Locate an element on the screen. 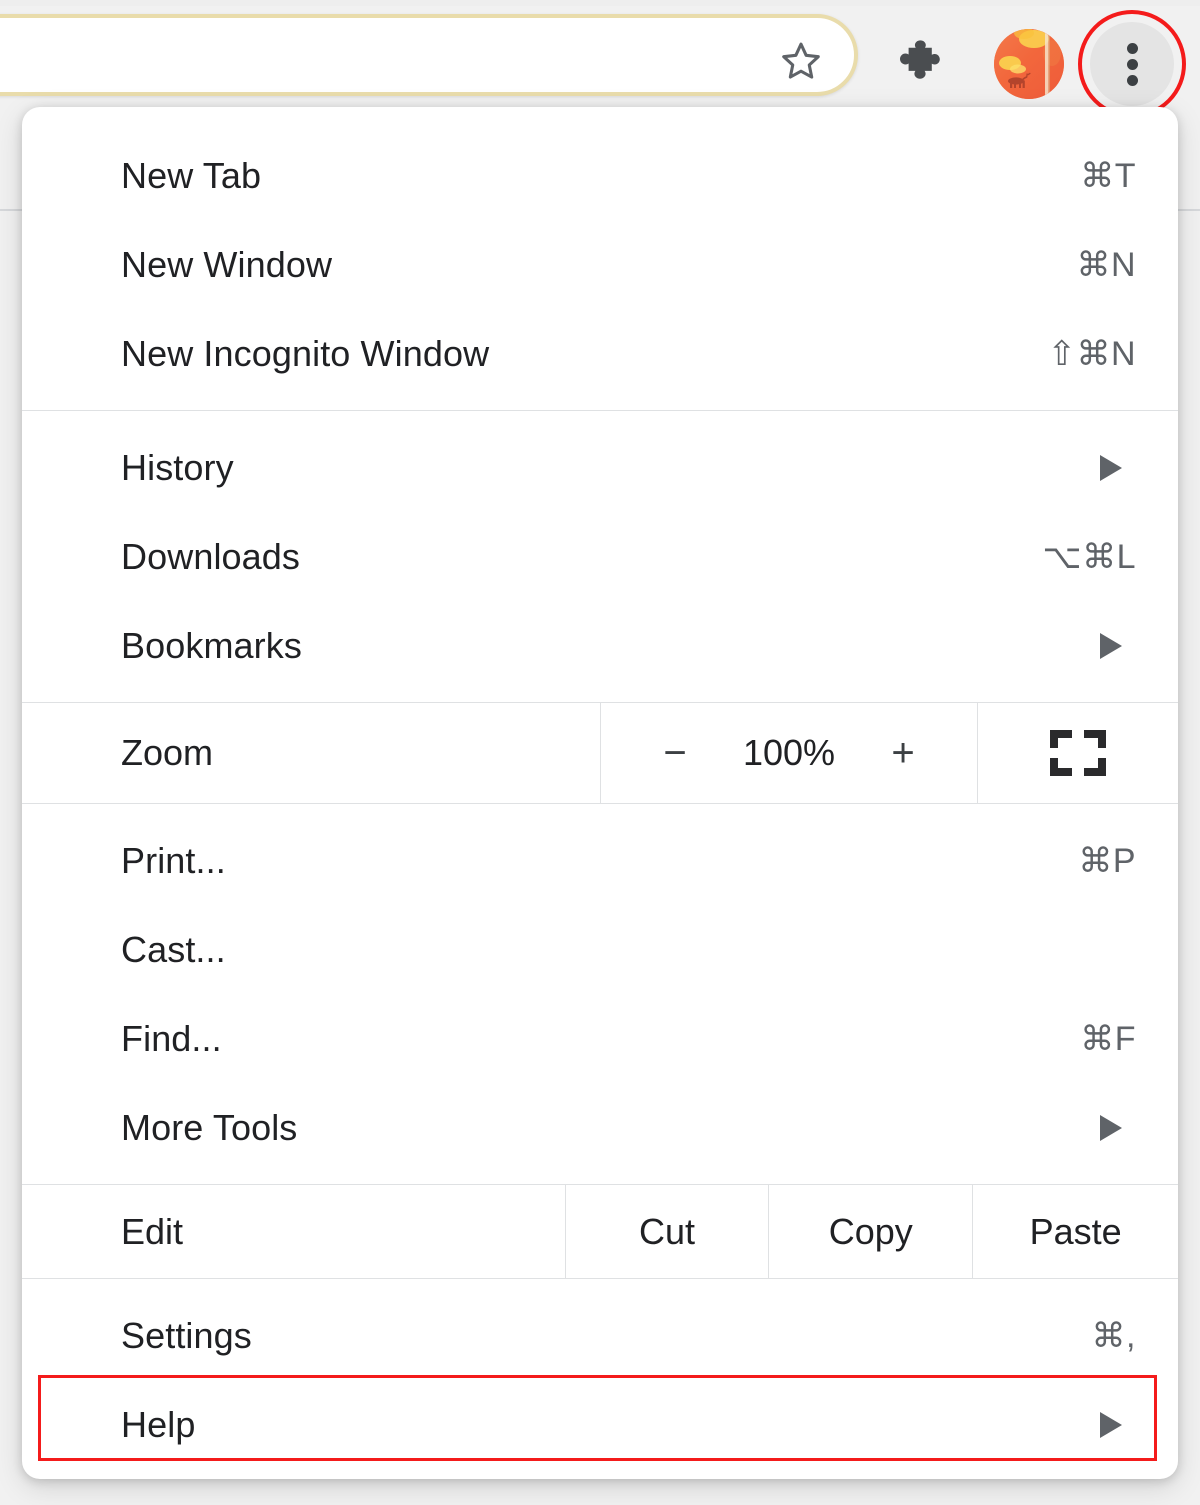 This screenshot has height=1505, width=1200. menu-item-downloads: Downloads ⌥⌘L is located at coordinates (600, 556).